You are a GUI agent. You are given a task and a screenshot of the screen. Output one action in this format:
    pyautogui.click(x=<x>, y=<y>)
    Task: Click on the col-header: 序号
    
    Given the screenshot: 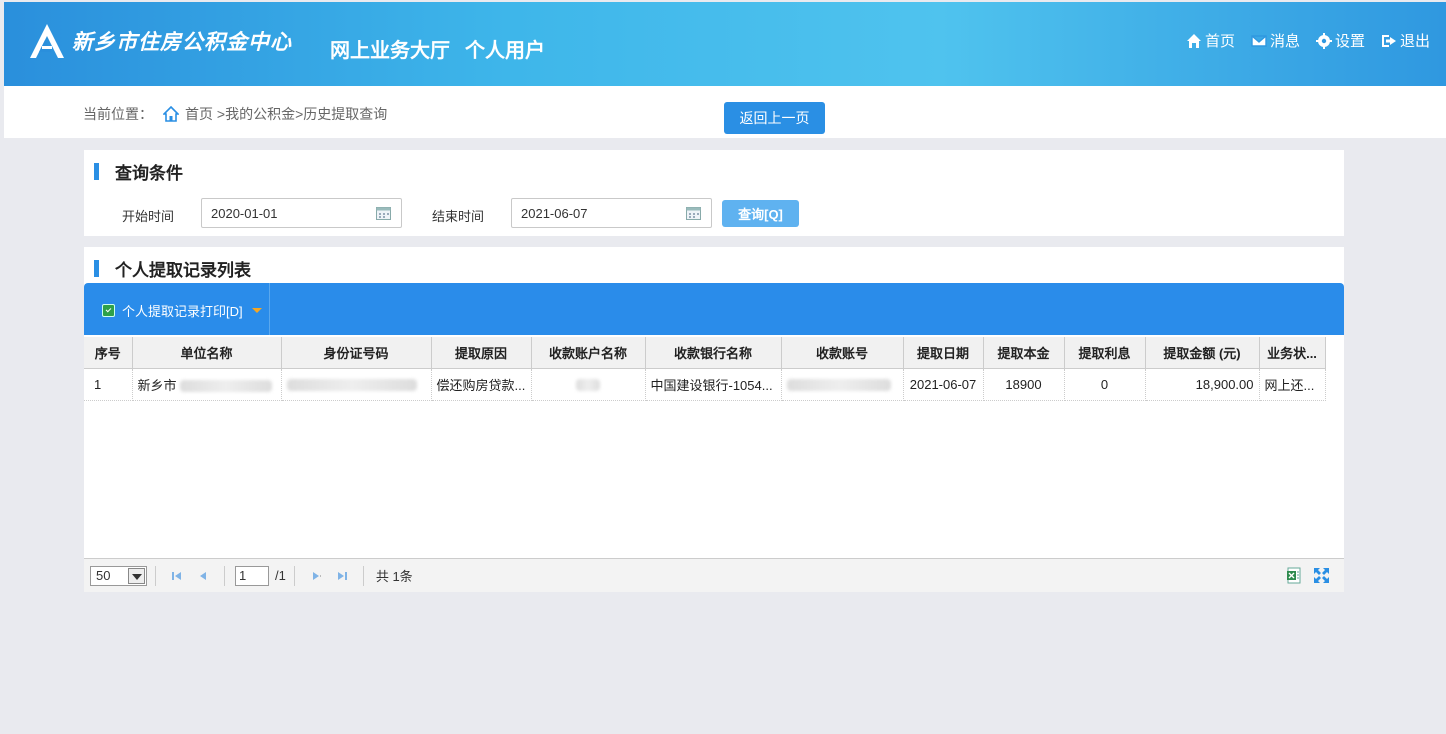 What is the action you would take?
    pyautogui.click(x=108, y=353)
    